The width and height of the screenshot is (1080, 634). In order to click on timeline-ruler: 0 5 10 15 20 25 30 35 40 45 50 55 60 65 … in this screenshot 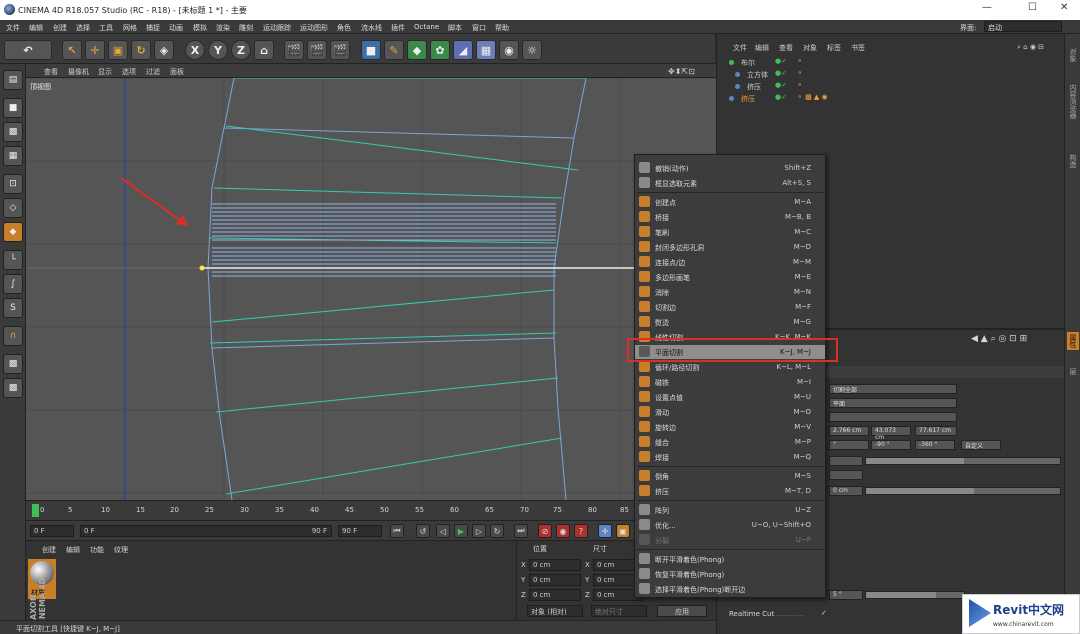, I will do `click(371, 510)`.